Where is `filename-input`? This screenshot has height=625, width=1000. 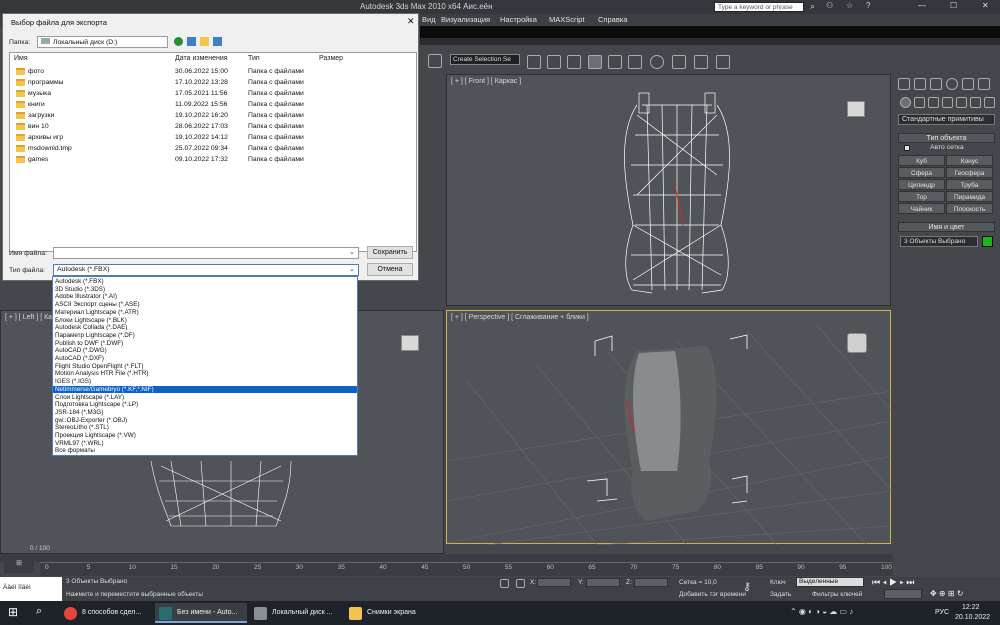
filename-input is located at coordinates (206, 253).